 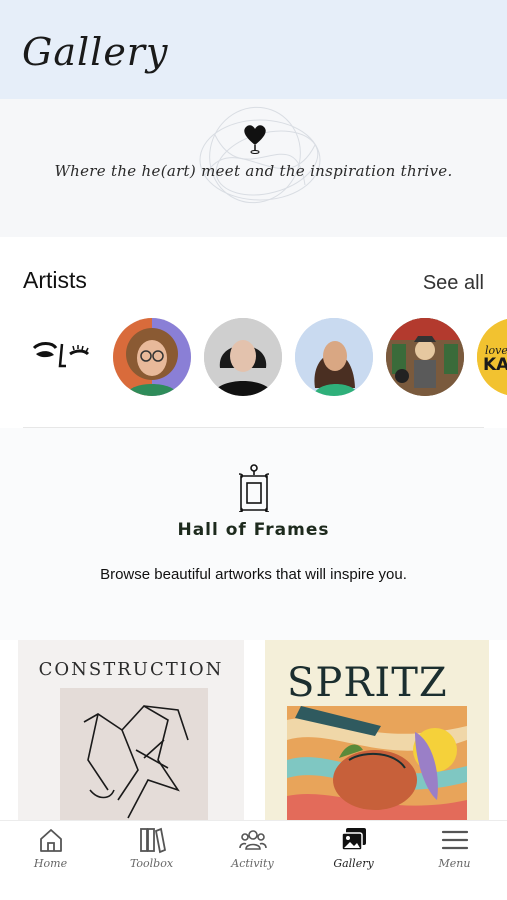 What do you see at coordinates (51, 840) in the screenshot?
I see `home-icon` at bounding box center [51, 840].